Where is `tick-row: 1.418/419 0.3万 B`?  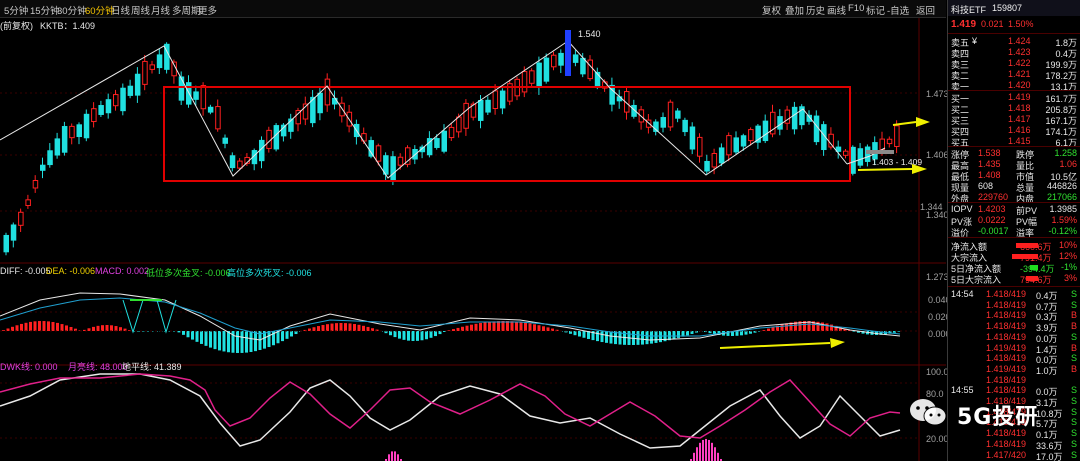 tick-row: 1.418/419 0.3万 B is located at coordinates (1014, 316).